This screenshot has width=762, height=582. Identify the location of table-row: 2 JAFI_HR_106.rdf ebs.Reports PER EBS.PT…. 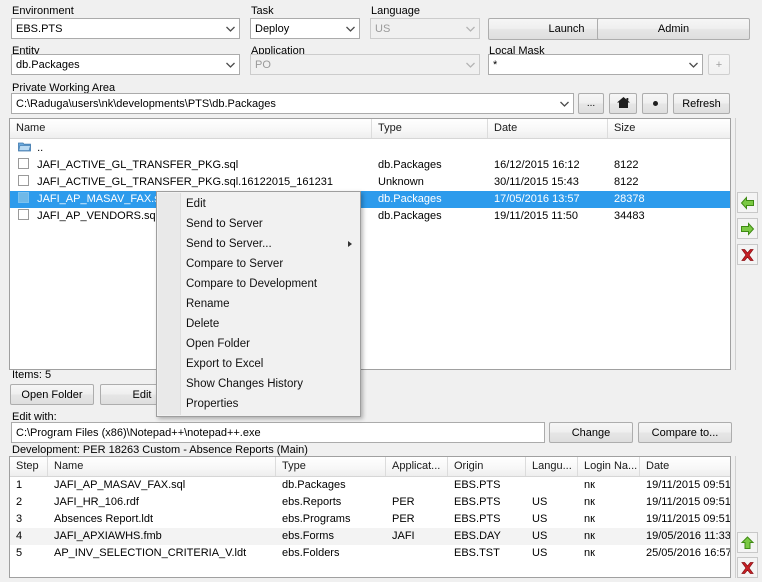
(370, 502).